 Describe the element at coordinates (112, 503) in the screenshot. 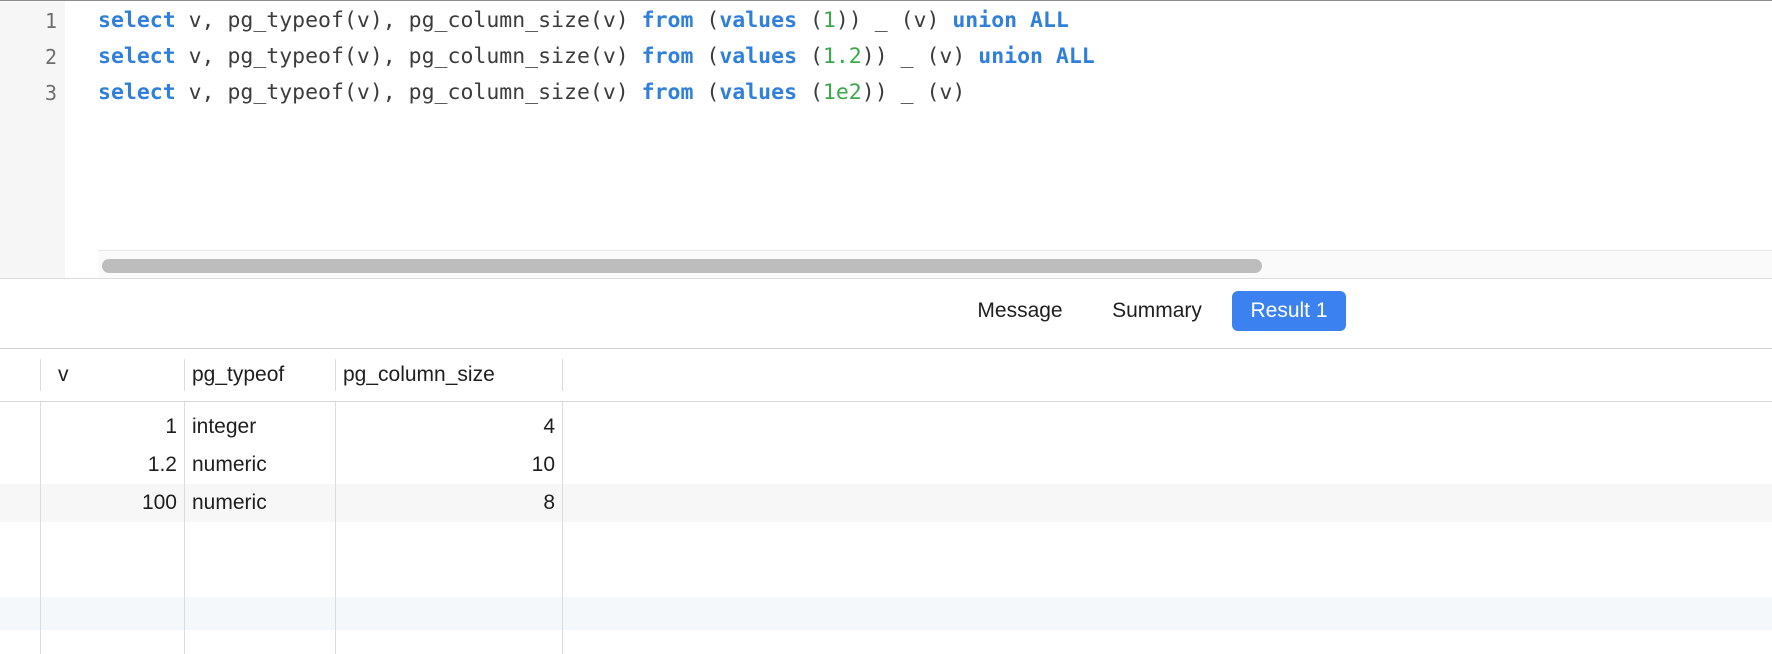

I see `cell-v: 100` at that location.